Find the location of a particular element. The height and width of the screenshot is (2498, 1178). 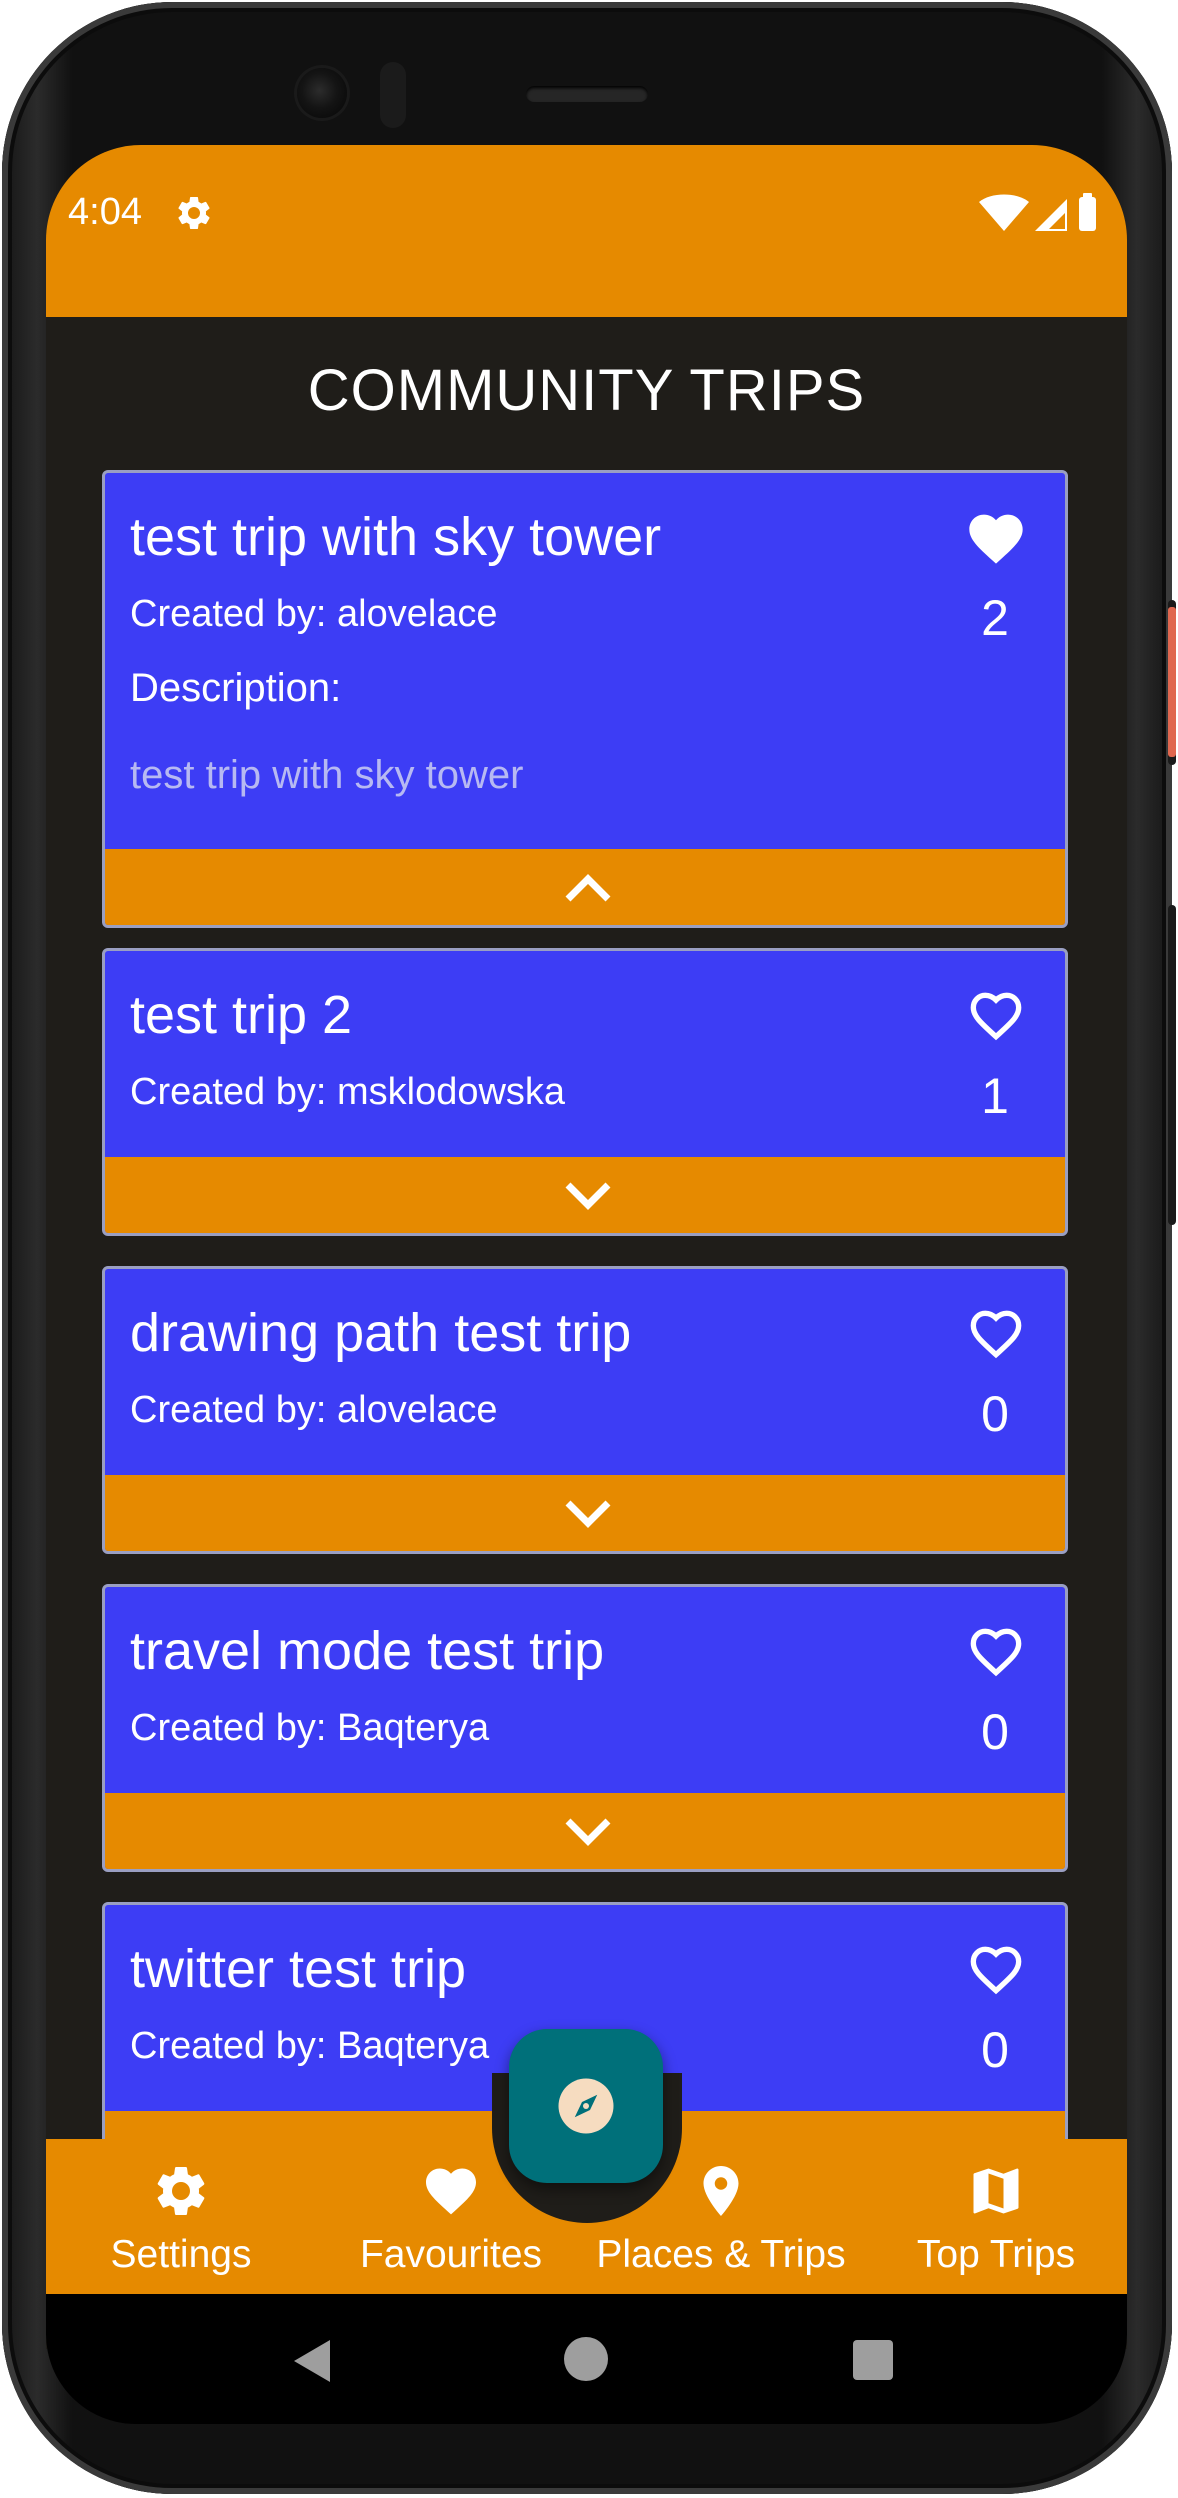

home-button is located at coordinates (586, 2359).